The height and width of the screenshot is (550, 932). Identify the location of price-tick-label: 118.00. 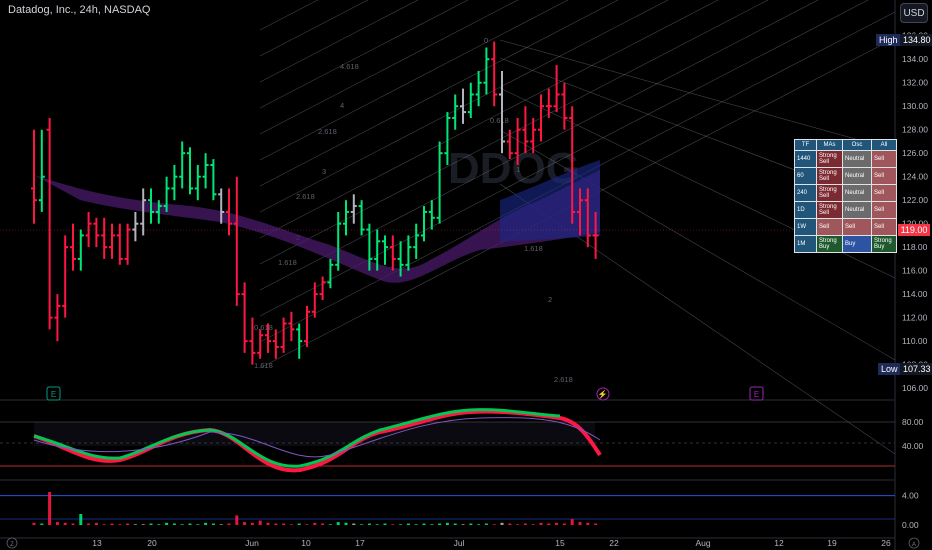
(915, 247).